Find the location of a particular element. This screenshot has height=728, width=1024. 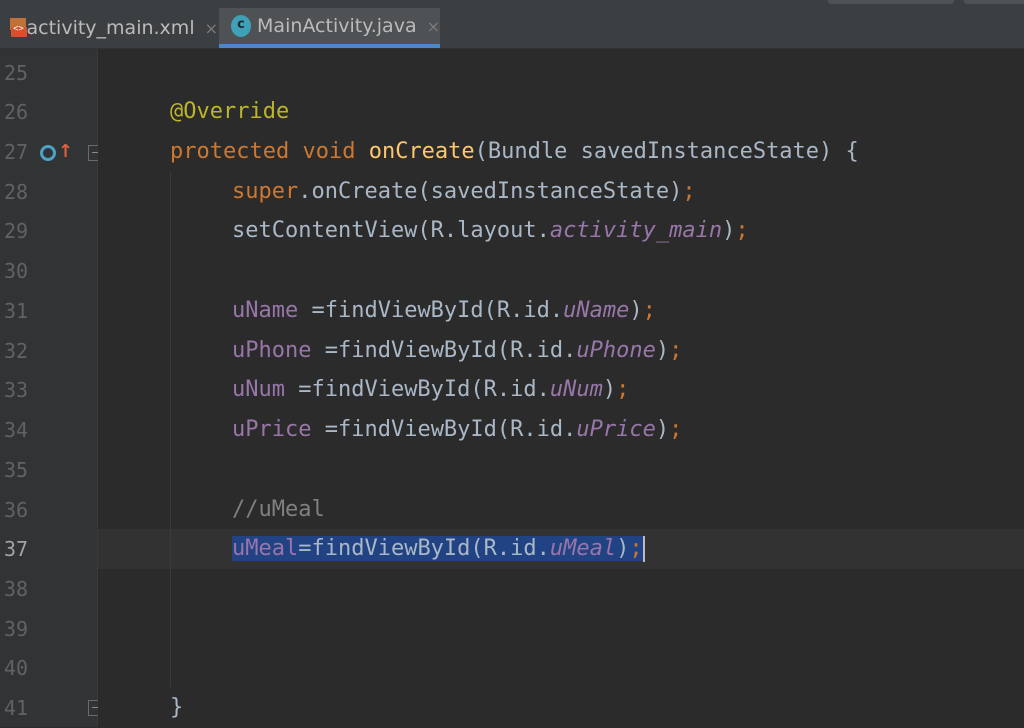

code-text: (Bundle savedInstanceState) { is located at coordinates (666, 151).